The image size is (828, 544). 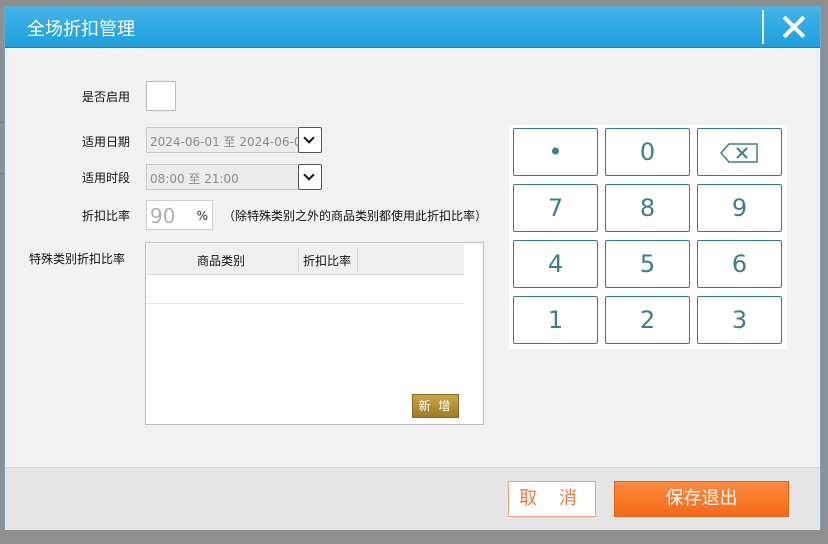 What do you see at coordinates (412, 498) in the screenshot?
I see `dialog-footer: 取 消 保存退出` at bounding box center [412, 498].